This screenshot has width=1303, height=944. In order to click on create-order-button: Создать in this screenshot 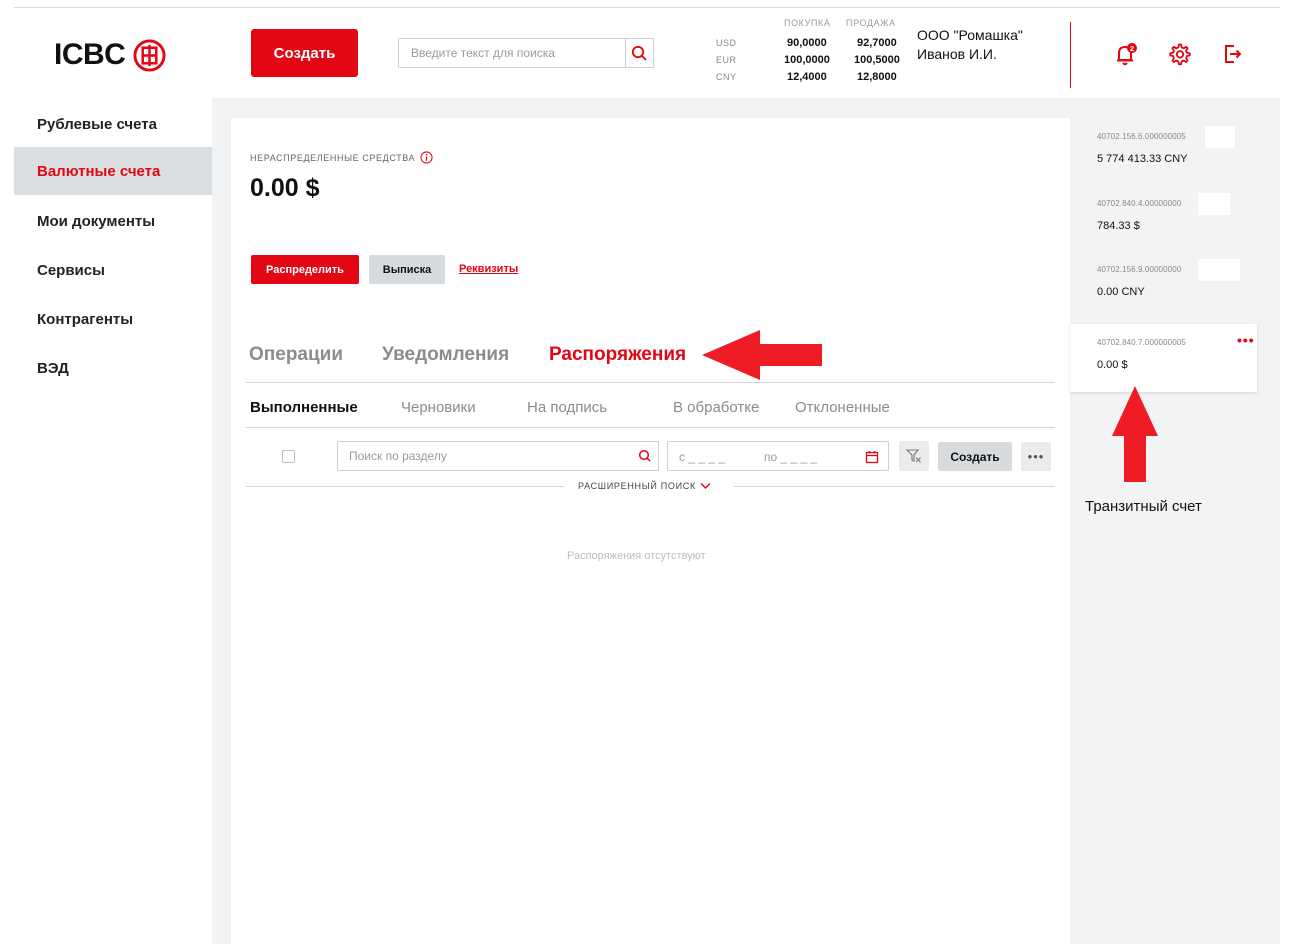, I will do `click(975, 456)`.